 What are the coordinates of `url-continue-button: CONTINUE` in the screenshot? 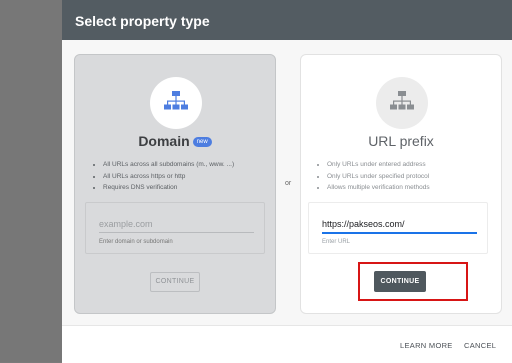 It's located at (400, 281).